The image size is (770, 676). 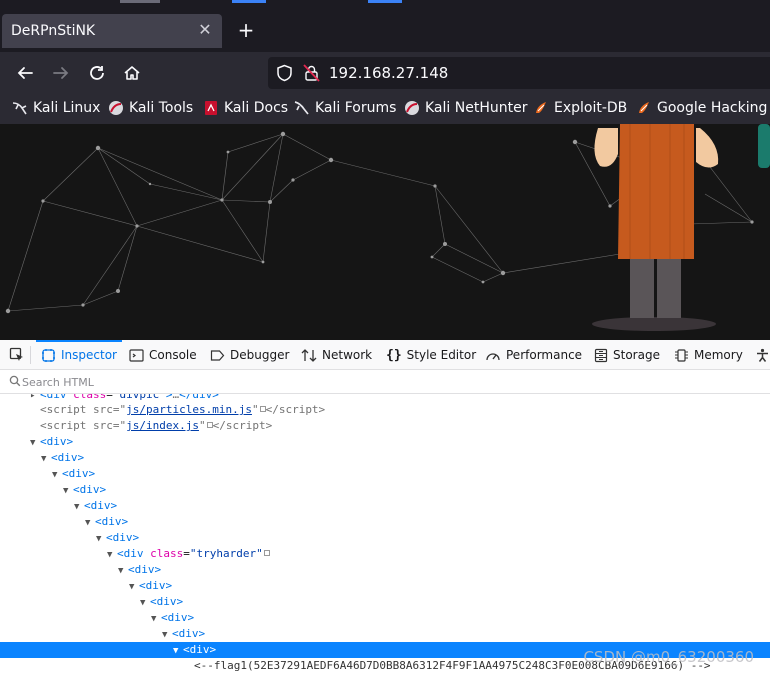 What do you see at coordinates (48, 355) in the screenshot?
I see `inspector-icon` at bounding box center [48, 355].